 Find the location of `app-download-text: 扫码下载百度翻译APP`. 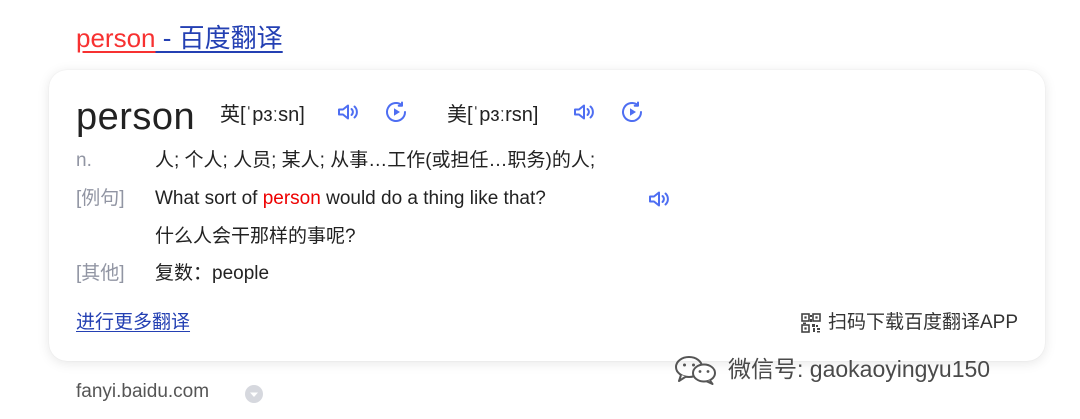

app-download-text: 扫码下载百度翻译APP is located at coordinates (922, 322).